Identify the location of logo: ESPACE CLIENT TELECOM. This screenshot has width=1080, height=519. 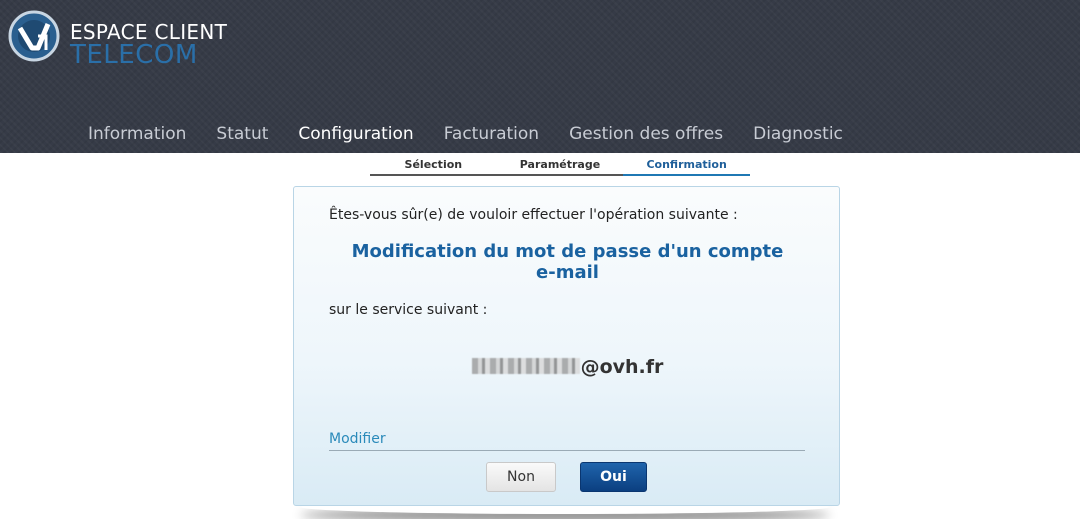
(117, 40).